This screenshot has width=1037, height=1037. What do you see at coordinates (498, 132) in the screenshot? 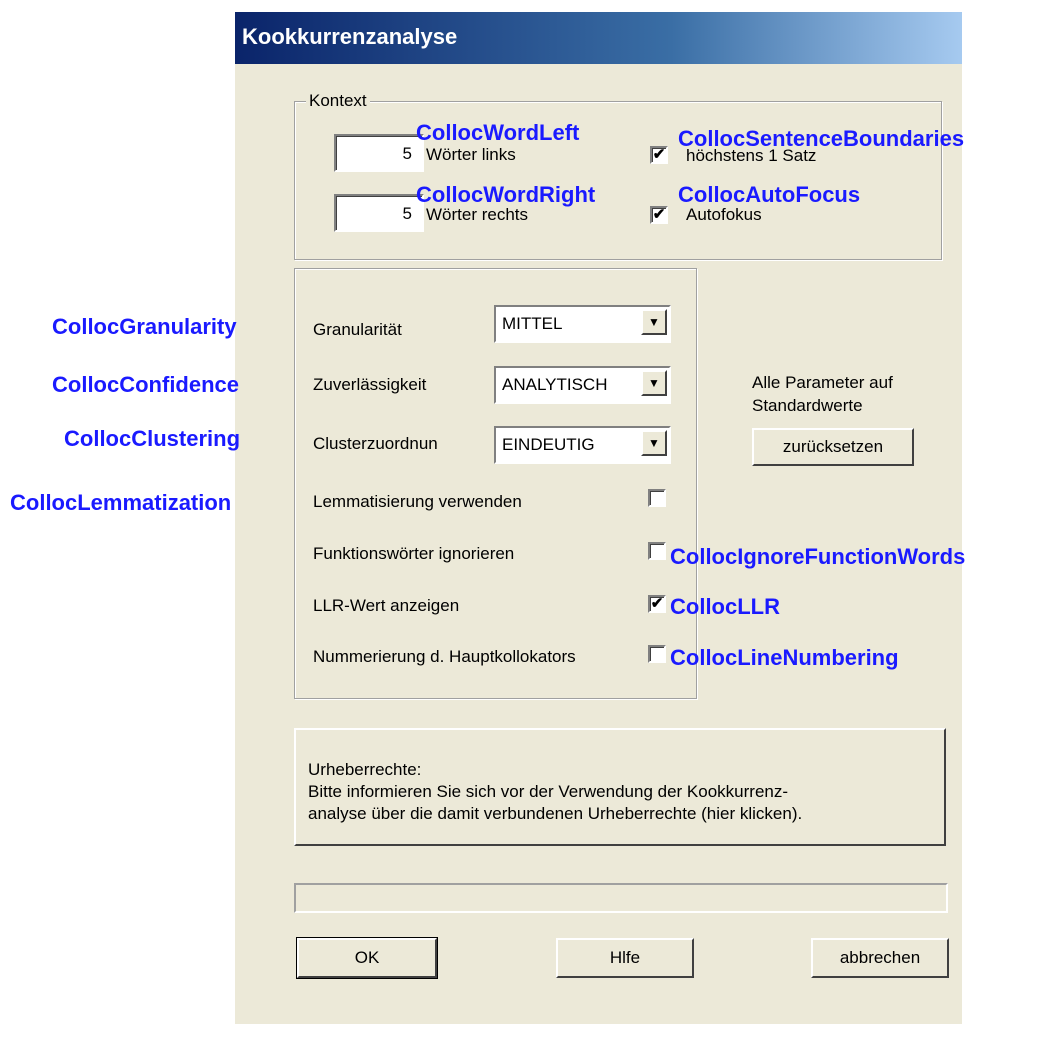
I see `annotation-word-left: CollocWordLeft` at bounding box center [498, 132].